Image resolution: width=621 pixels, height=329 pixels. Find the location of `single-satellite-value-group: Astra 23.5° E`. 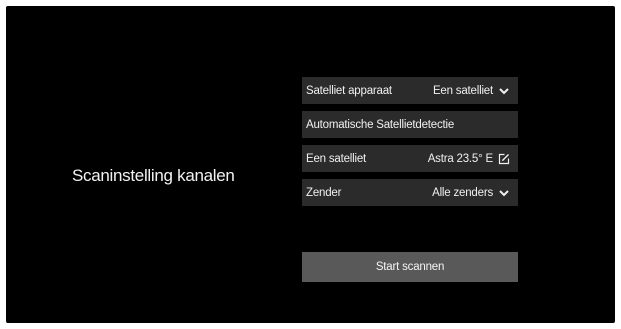

single-satellite-value-group: Astra 23.5° E is located at coordinates (469, 159).